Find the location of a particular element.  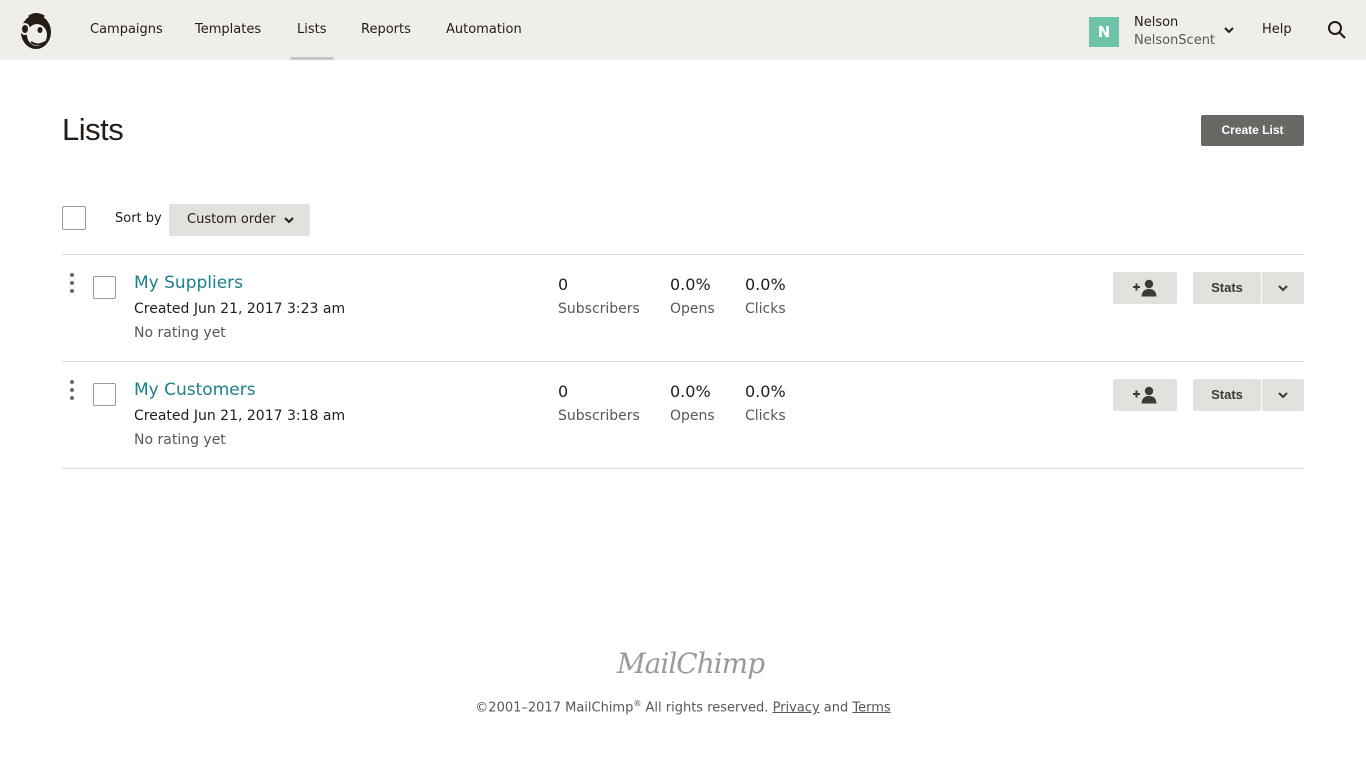

terms-link: Terms is located at coordinates (871, 707).